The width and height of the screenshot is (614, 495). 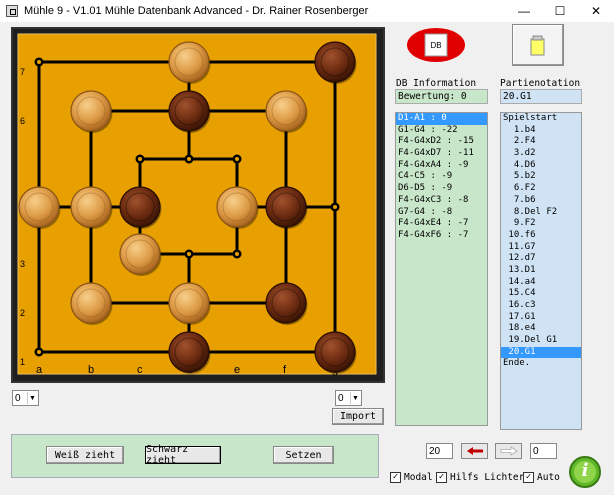 What do you see at coordinates (441, 119) in the screenshot?
I see `db-move-item: D1-A1 : 0` at bounding box center [441, 119].